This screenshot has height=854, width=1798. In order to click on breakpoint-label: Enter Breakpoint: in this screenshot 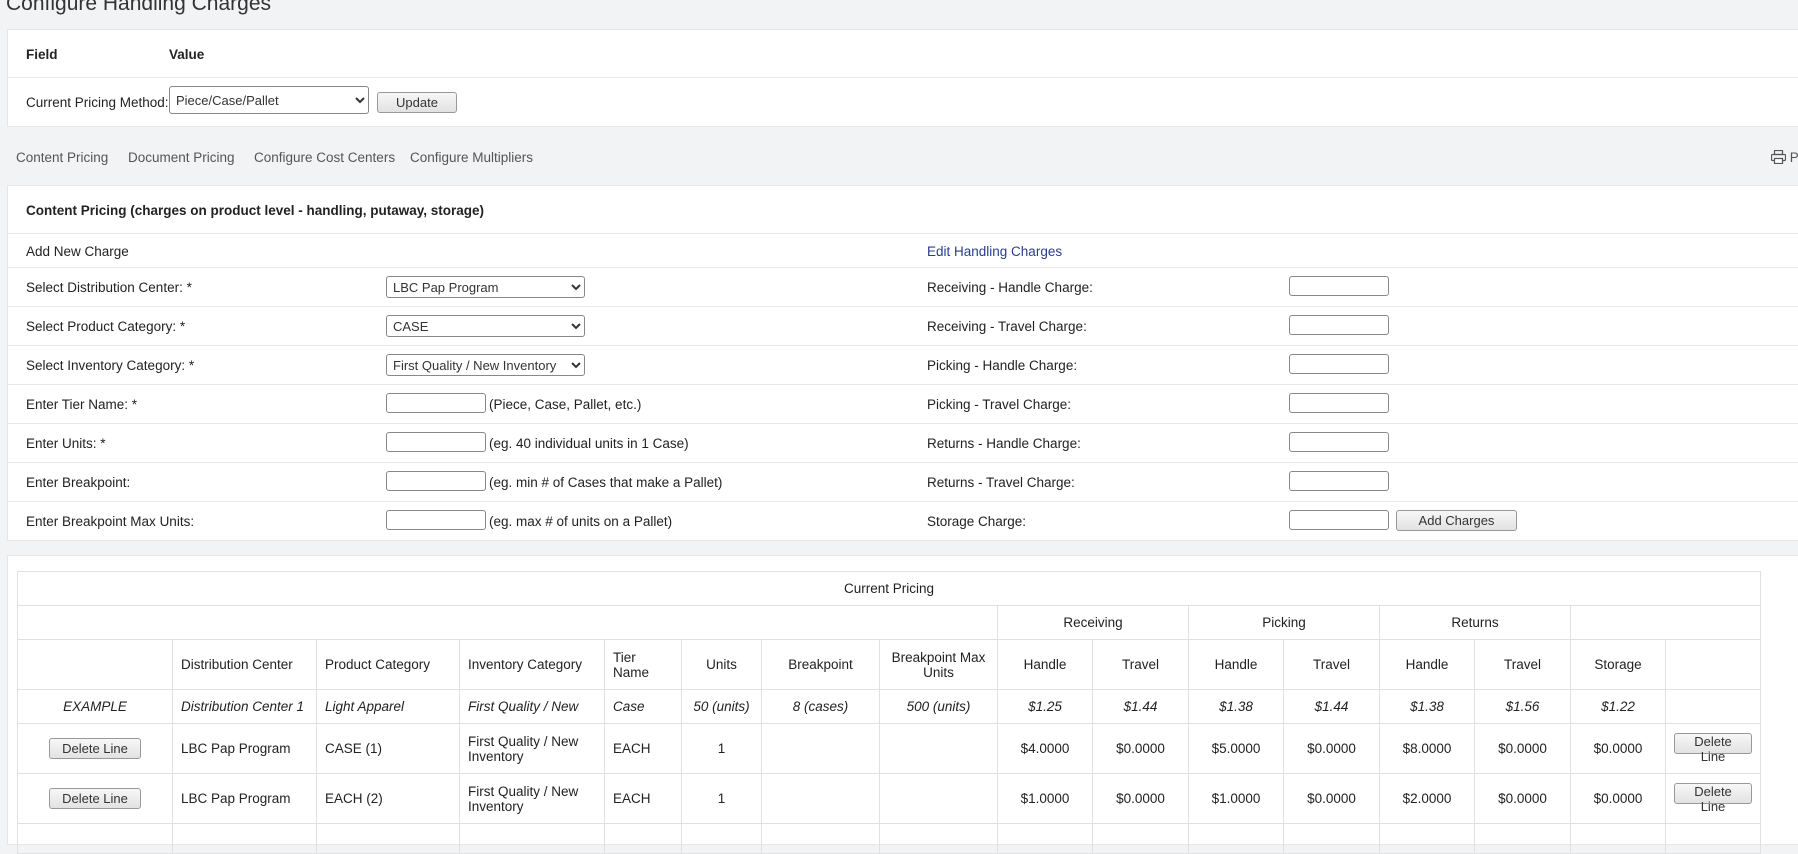, I will do `click(78, 482)`.